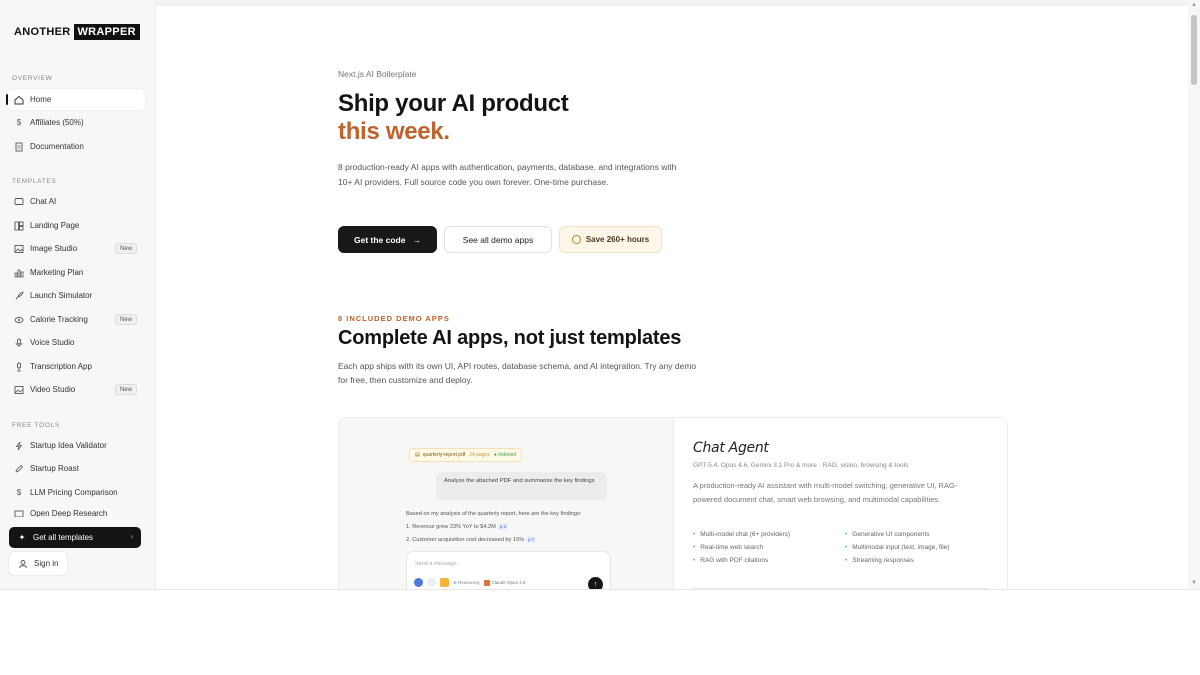  I want to click on get-all-templates-button: ✦ Get all templates ›, so click(75, 537).